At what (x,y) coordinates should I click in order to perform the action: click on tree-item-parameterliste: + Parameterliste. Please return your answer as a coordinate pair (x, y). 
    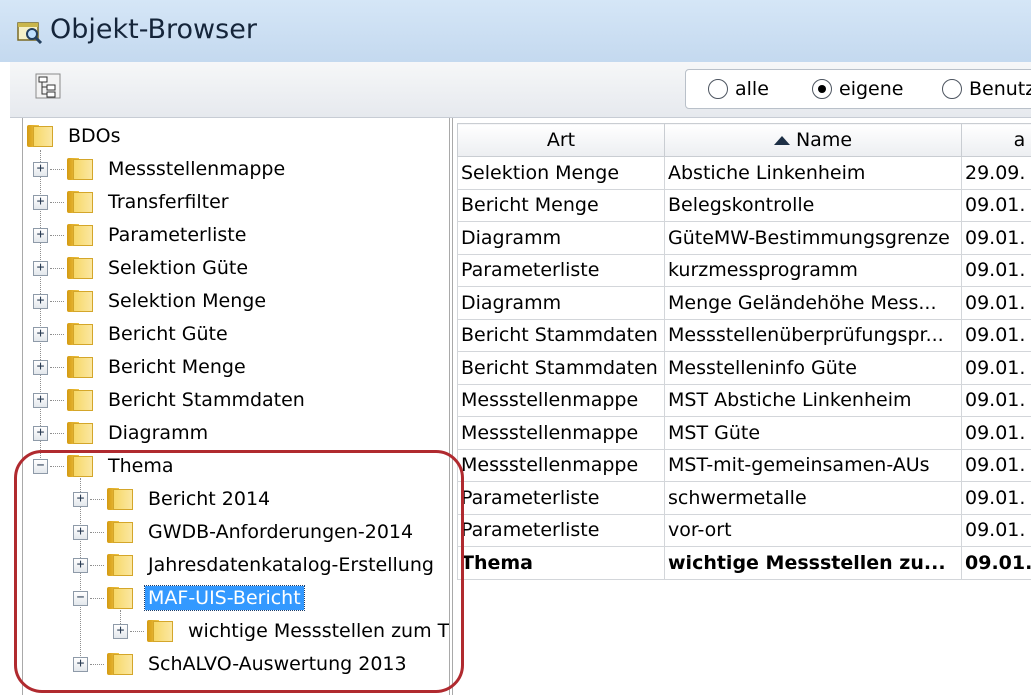
    Looking at the image, I should click on (141, 235).